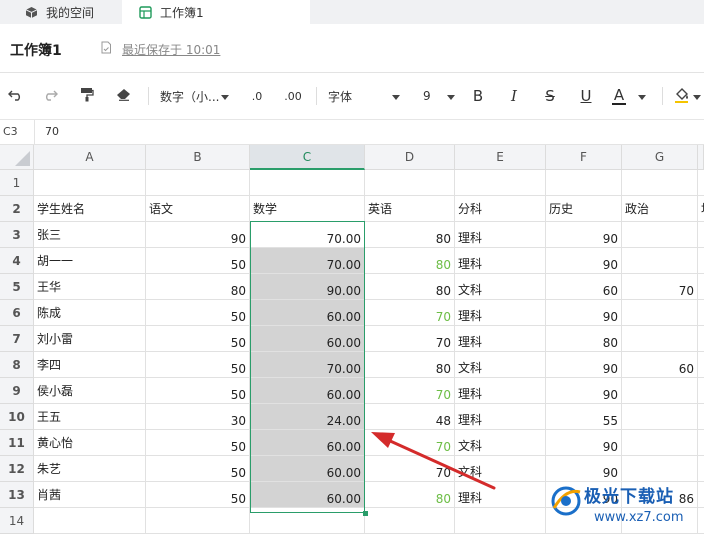  Describe the element at coordinates (701, 157) in the screenshot. I see `column-header-h` at that location.